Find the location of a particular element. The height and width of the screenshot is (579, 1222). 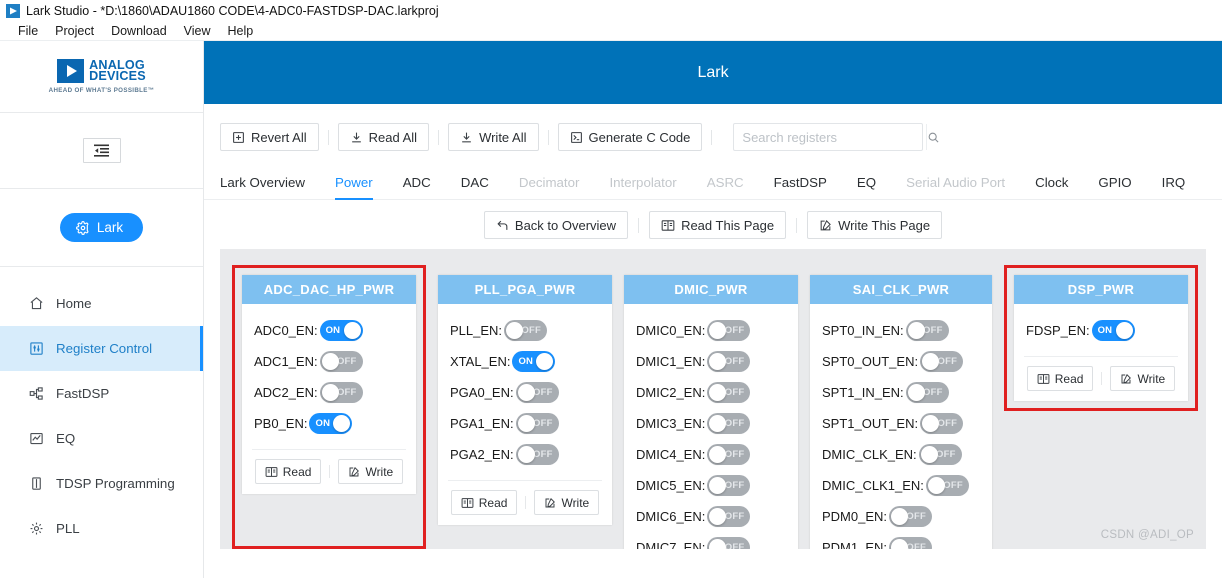

card-footer: Read Write is located at coordinates (329, 471).